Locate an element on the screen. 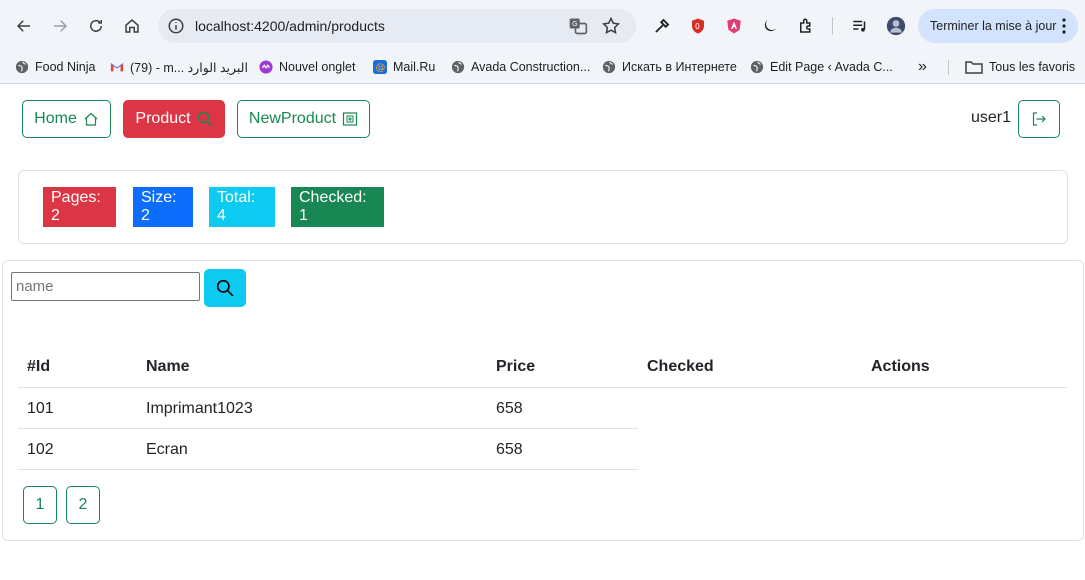 The width and height of the screenshot is (1085, 580). logout-button is located at coordinates (1039, 119).